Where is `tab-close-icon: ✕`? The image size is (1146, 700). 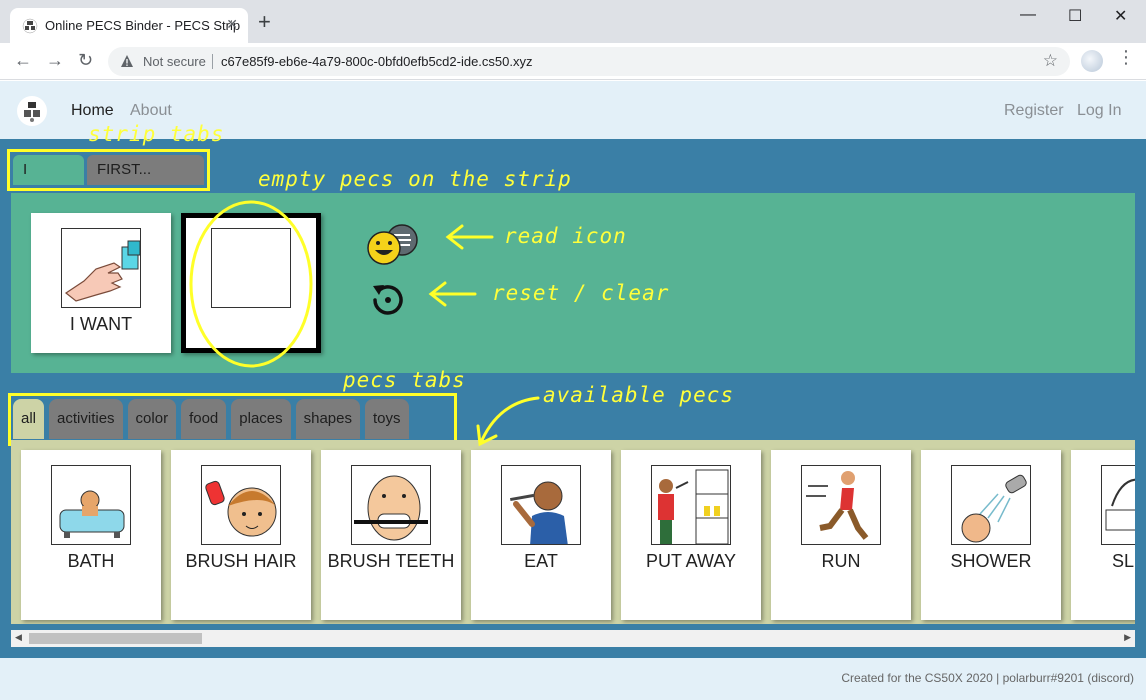 tab-close-icon: ✕ is located at coordinates (232, 24).